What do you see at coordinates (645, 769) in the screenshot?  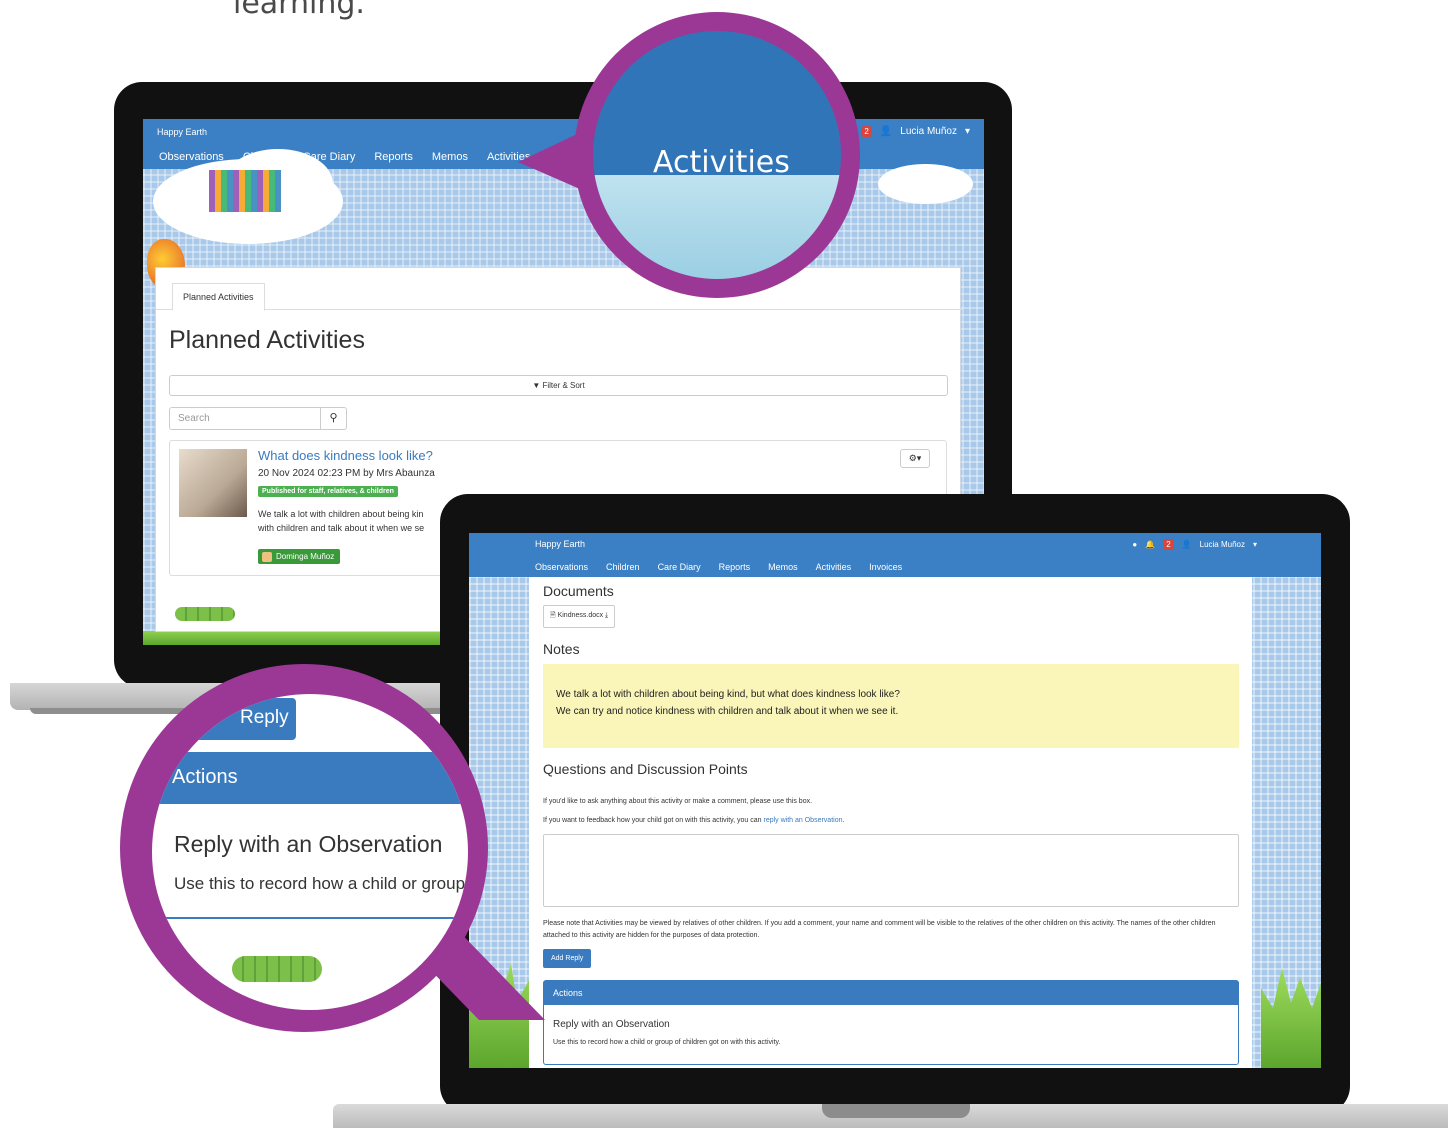 I see `questions-heading: Questions and Discussion Points` at bounding box center [645, 769].